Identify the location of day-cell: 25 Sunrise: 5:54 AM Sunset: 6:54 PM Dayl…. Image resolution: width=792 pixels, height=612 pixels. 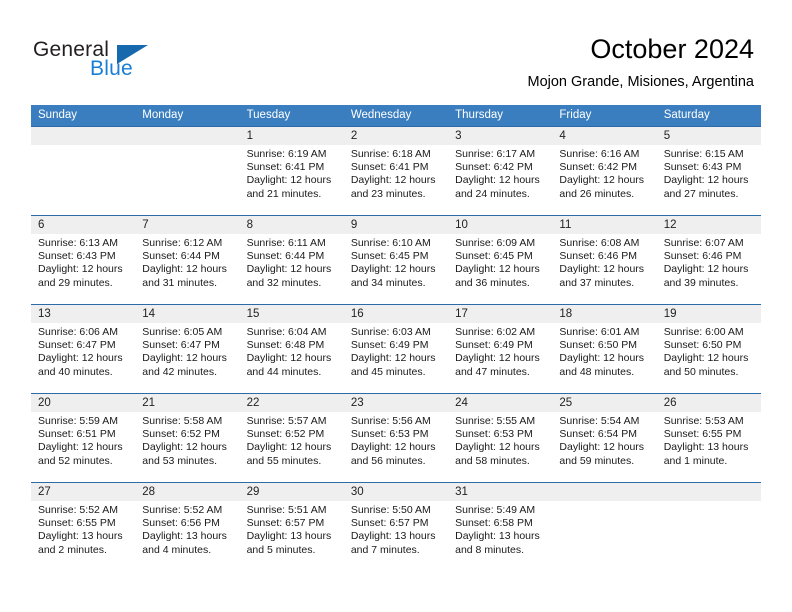
(604, 438).